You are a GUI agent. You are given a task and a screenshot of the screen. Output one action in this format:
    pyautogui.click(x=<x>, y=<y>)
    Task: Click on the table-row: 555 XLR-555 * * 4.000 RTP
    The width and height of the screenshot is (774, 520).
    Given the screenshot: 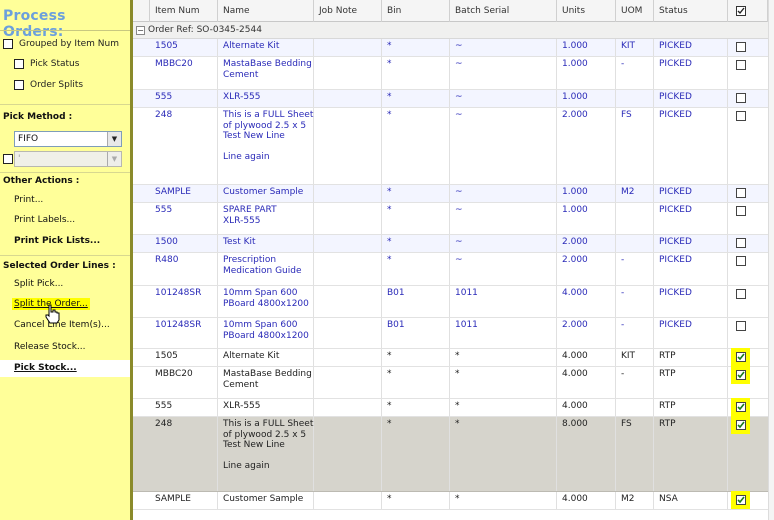 What is the action you would take?
    pyautogui.click(x=453, y=407)
    